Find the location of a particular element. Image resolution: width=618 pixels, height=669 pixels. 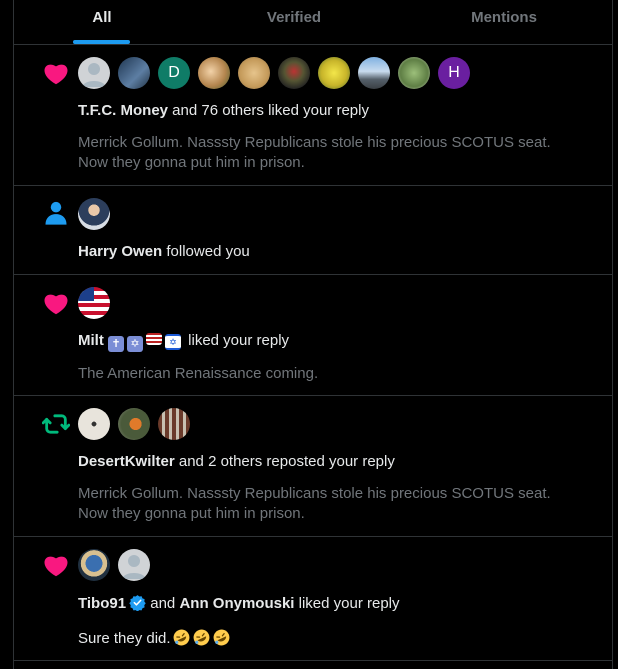

active-tab-indicator is located at coordinates (101, 42).